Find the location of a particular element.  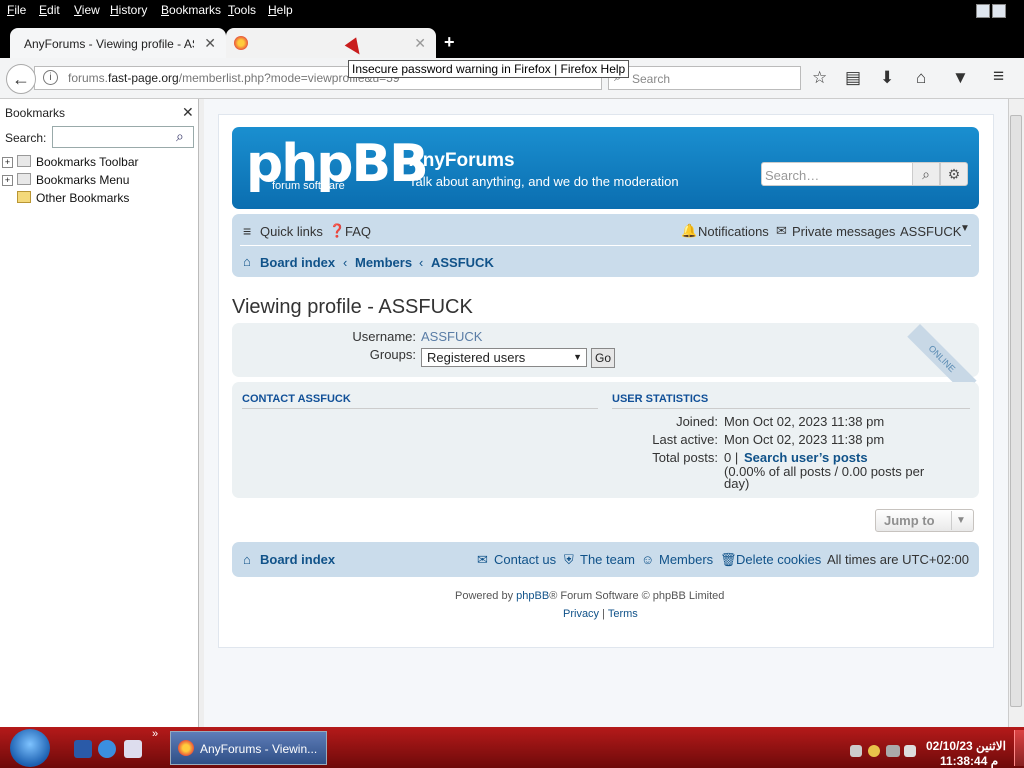

breadcrumb-members: Members is located at coordinates (383, 262).